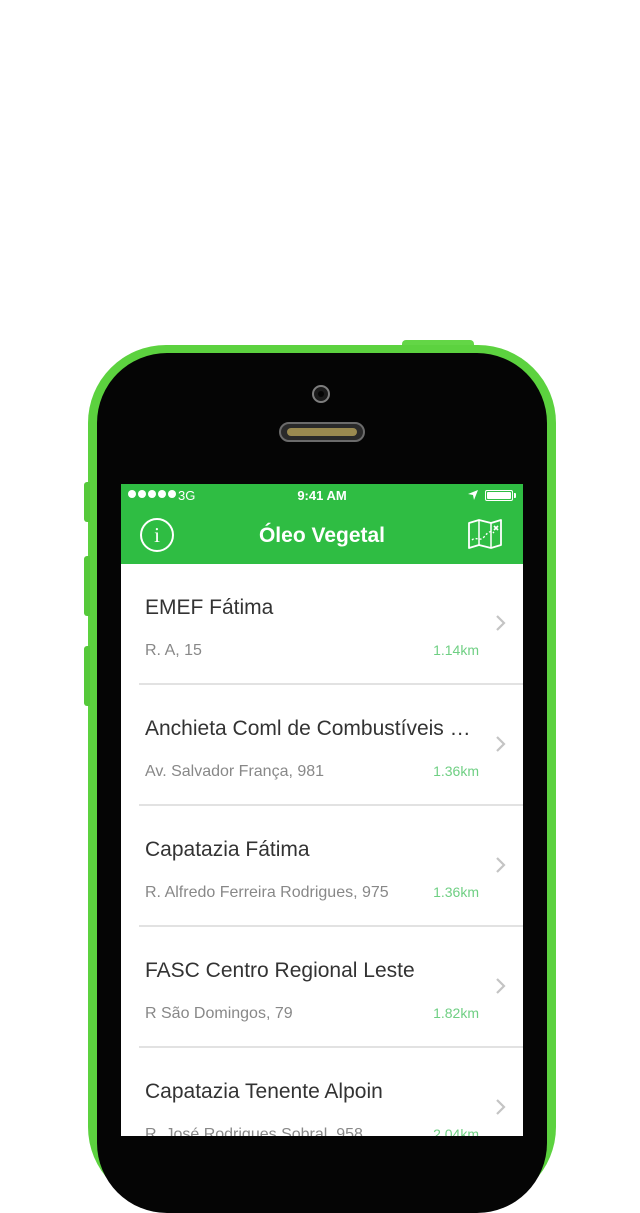 Image resolution: width=640 pixels, height=1213 pixels. Describe the element at coordinates (87, 502) in the screenshot. I see `mute-switch` at that location.